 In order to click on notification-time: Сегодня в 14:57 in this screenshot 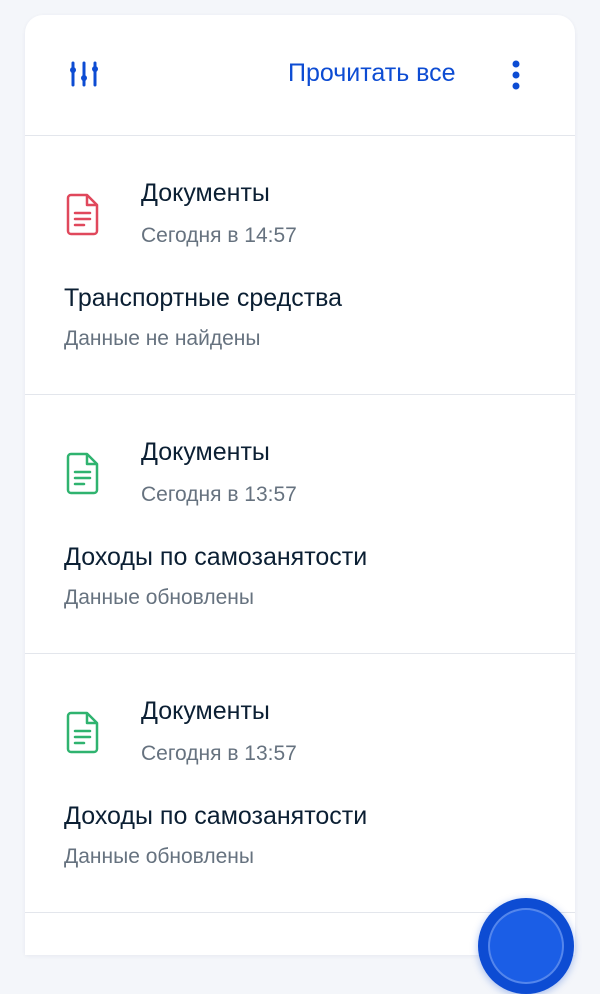, I will do `click(219, 235)`.